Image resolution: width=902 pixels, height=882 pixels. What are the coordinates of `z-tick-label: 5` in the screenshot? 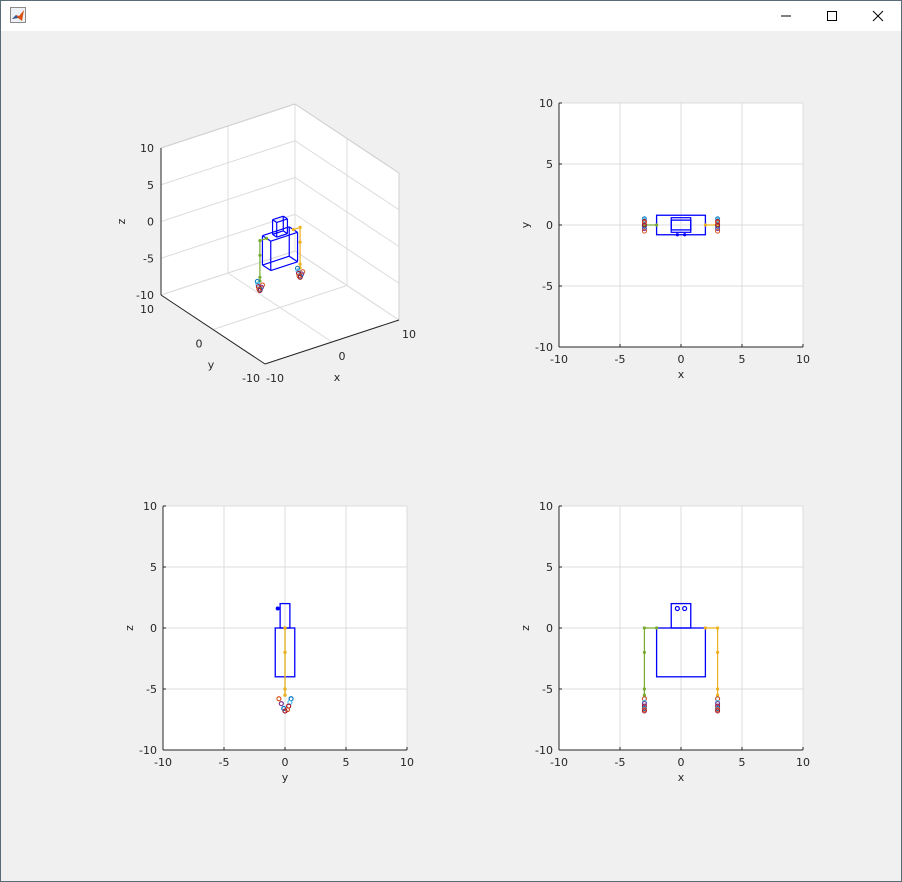 It's located at (150, 185).